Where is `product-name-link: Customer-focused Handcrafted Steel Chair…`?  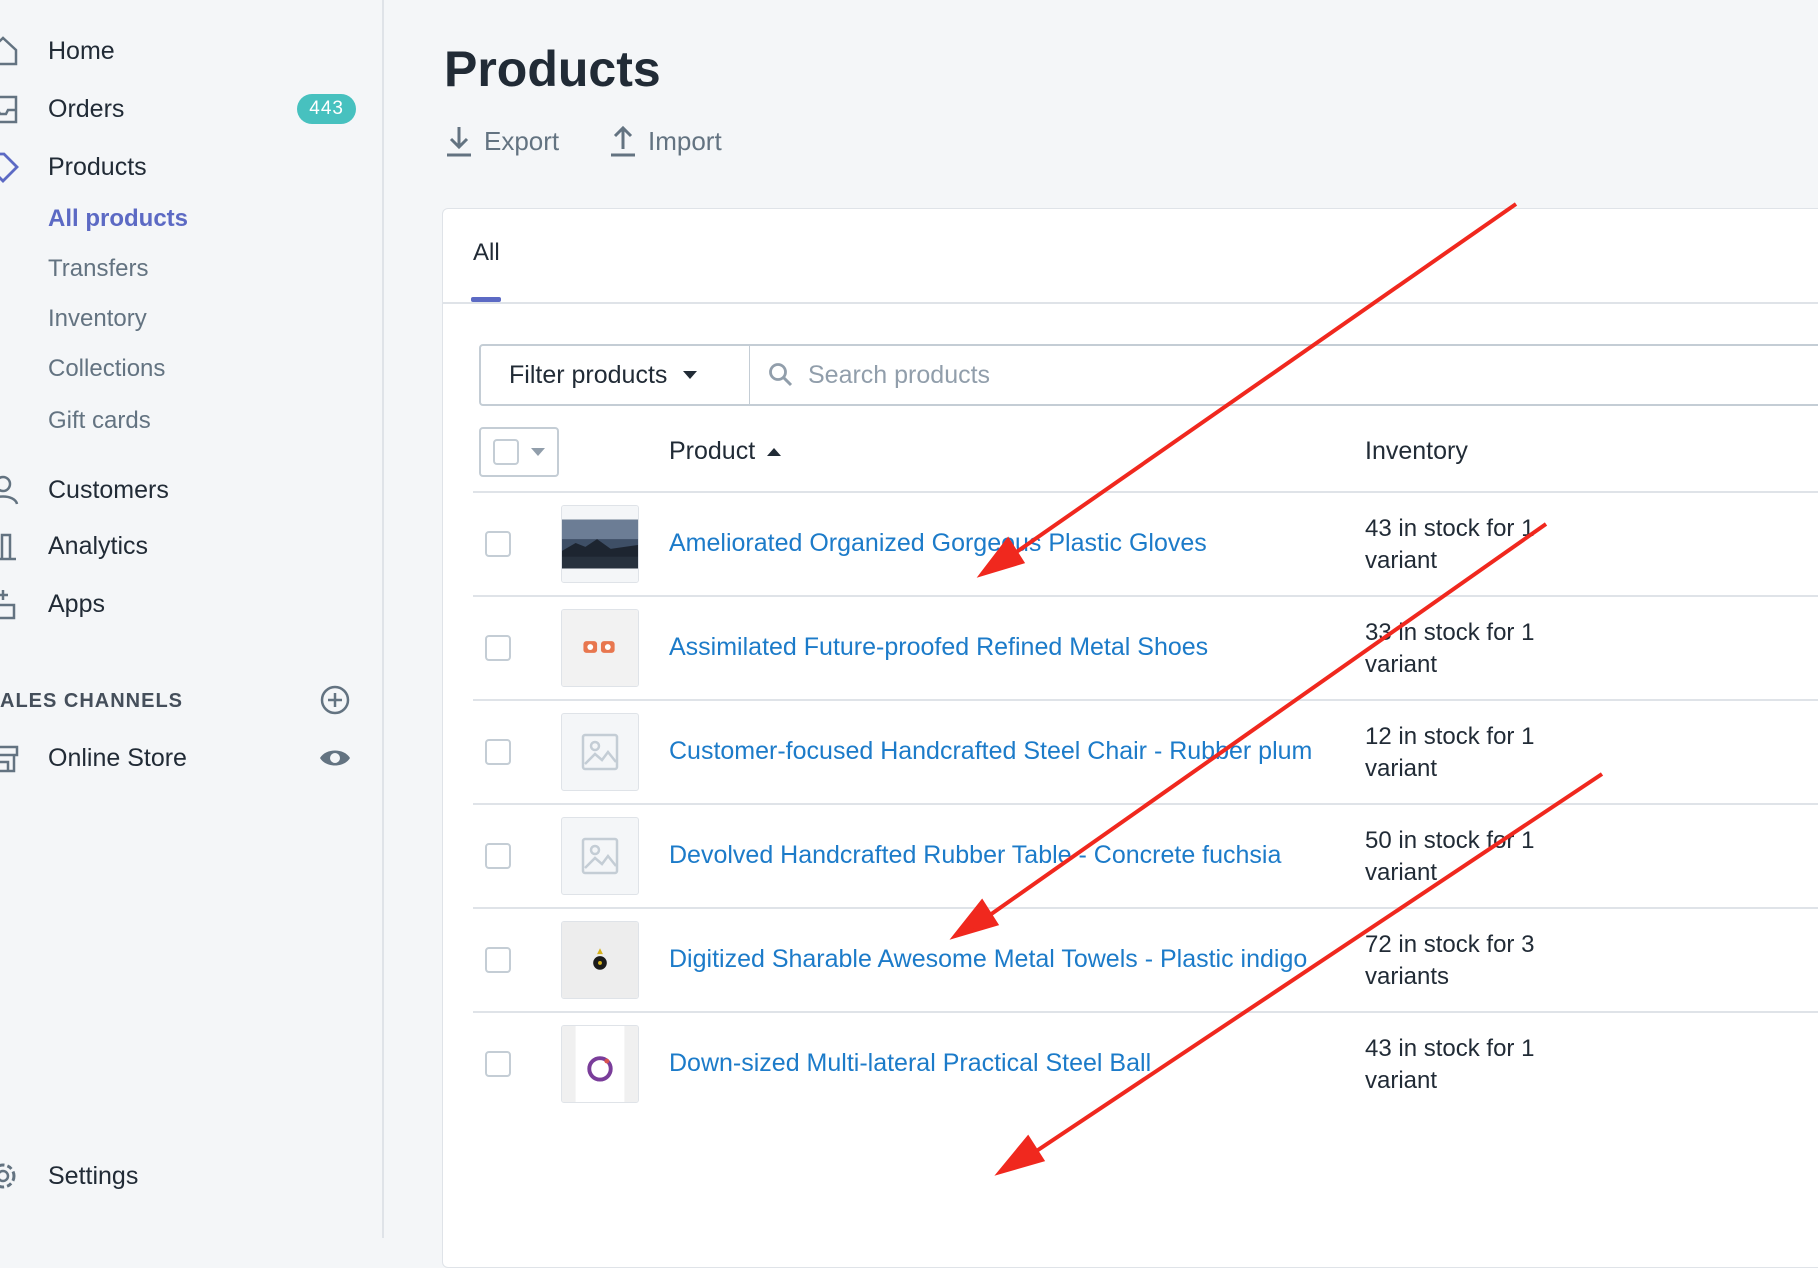
product-name-link: Customer-focused Handcrafted Steel Chair… is located at coordinates (990, 751).